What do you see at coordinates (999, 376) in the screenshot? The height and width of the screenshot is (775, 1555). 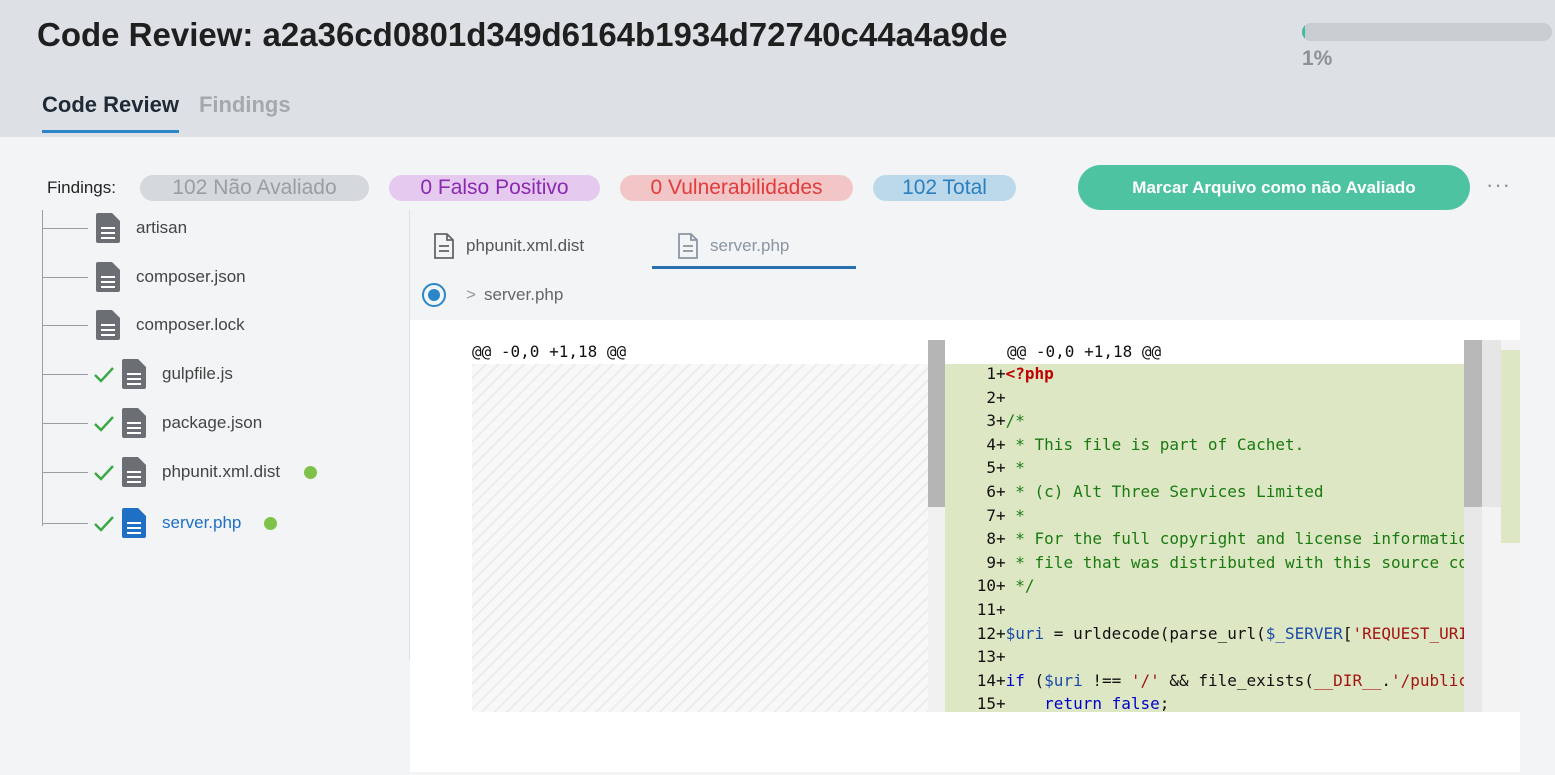 I see `code-line: 1+<?php` at bounding box center [999, 376].